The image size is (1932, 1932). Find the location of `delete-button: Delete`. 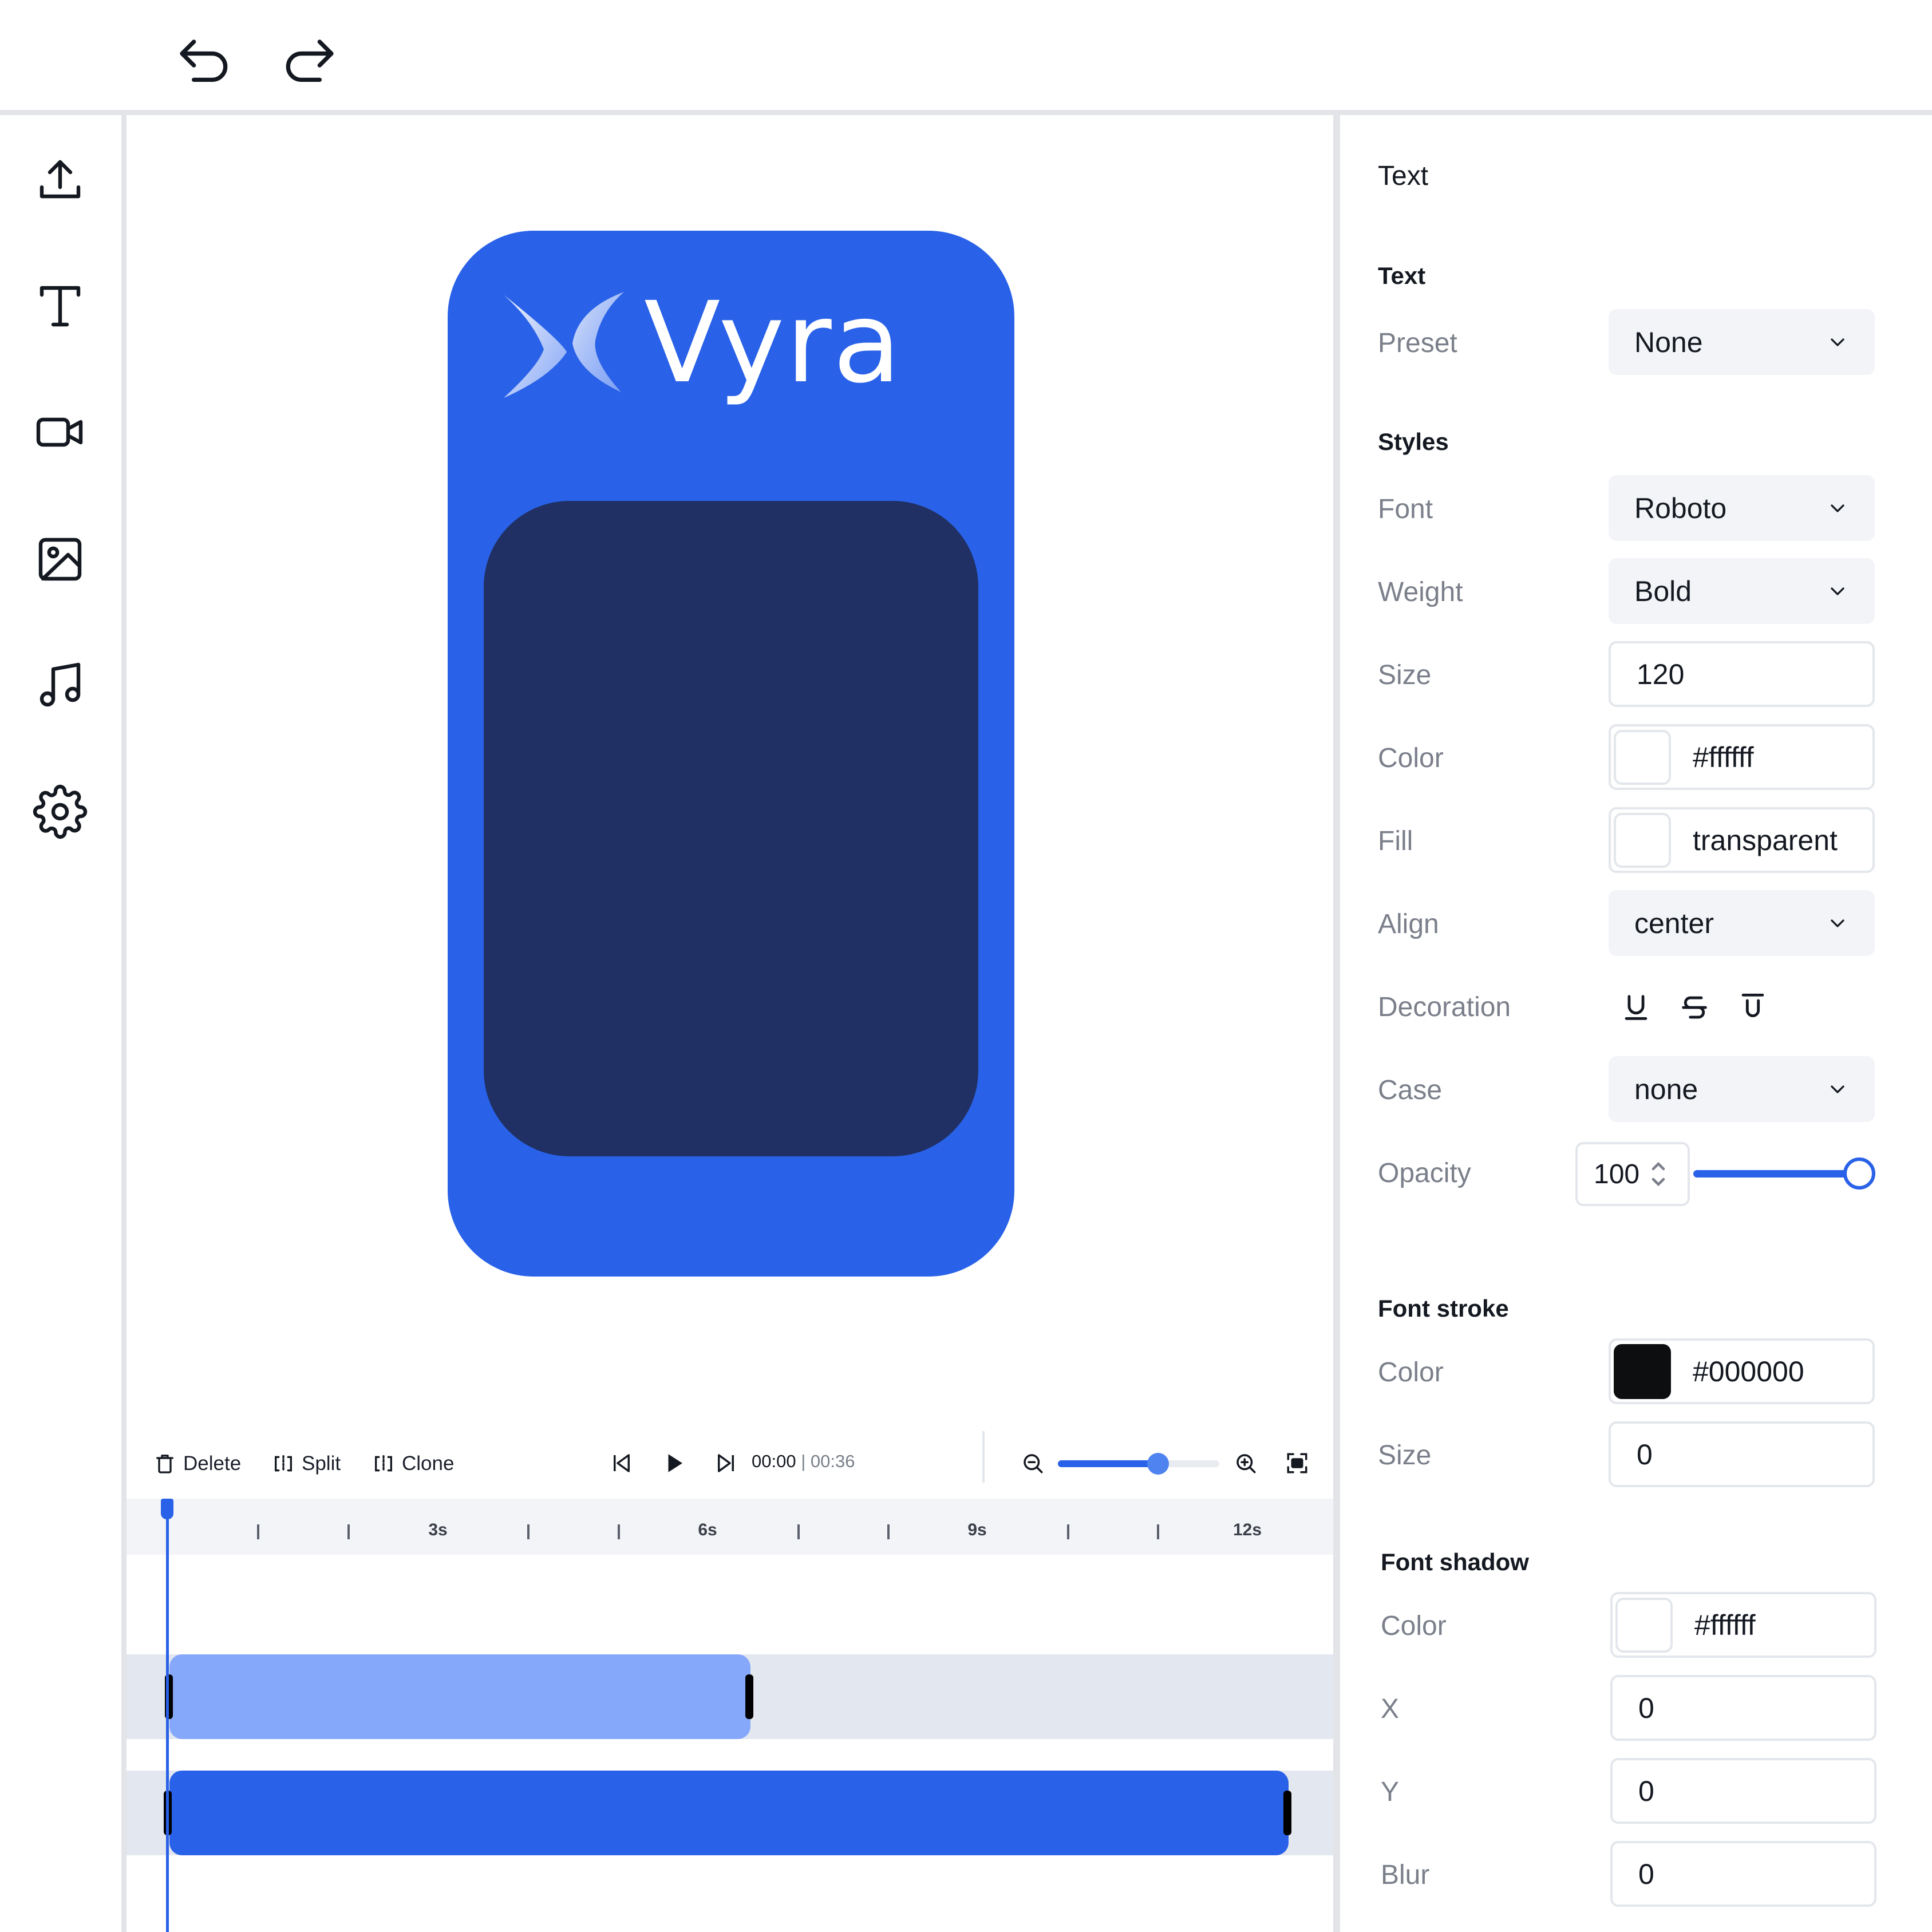

delete-button: Delete is located at coordinates (197, 1464).